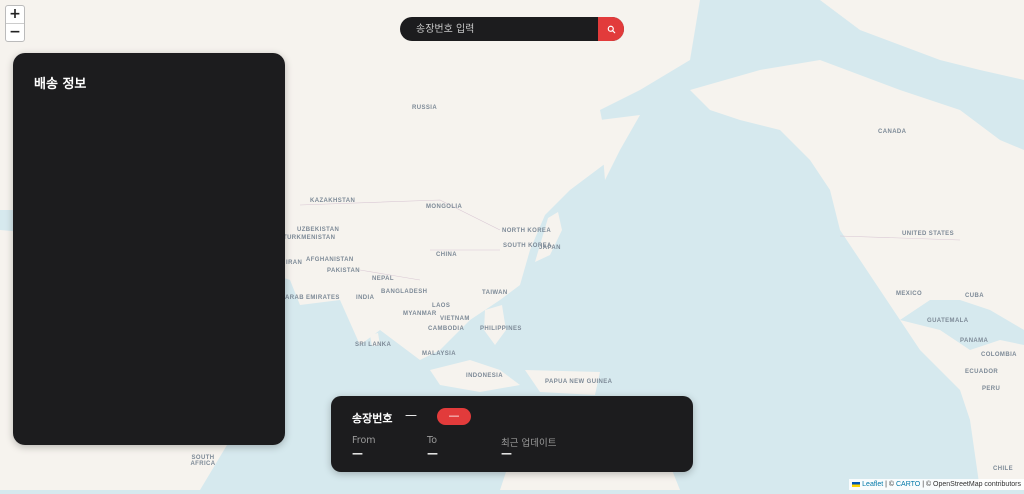 Image resolution: width=1024 pixels, height=494 pixels. I want to click on map-label-malaysia: MALAYSIA, so click(439, 354).